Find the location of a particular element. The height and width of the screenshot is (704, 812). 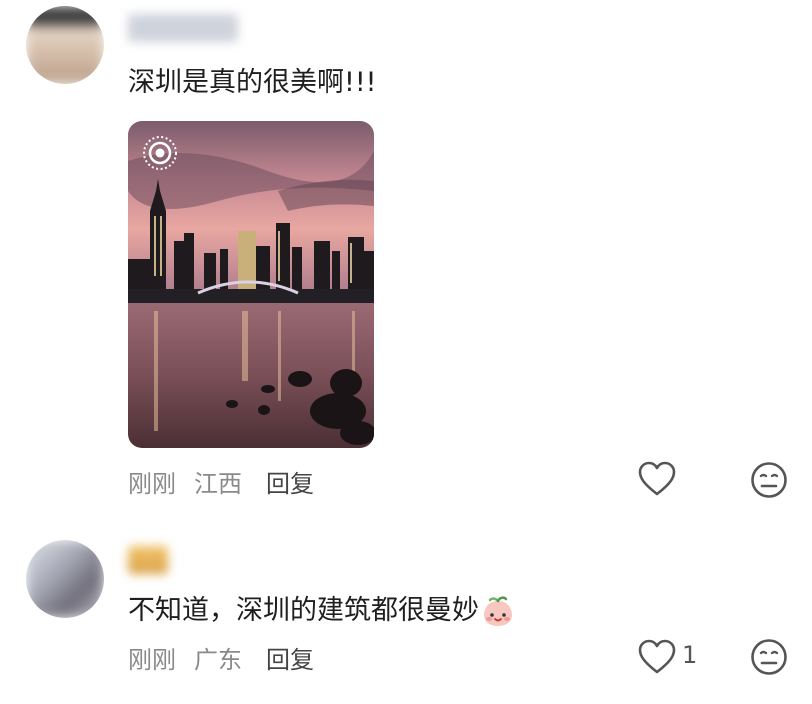

live-photo-icon is located at coordinates (160, 153).